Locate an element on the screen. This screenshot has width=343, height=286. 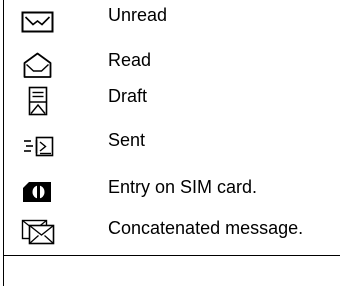
legend-row-unread: Unread is located at coordinates (171, 24).